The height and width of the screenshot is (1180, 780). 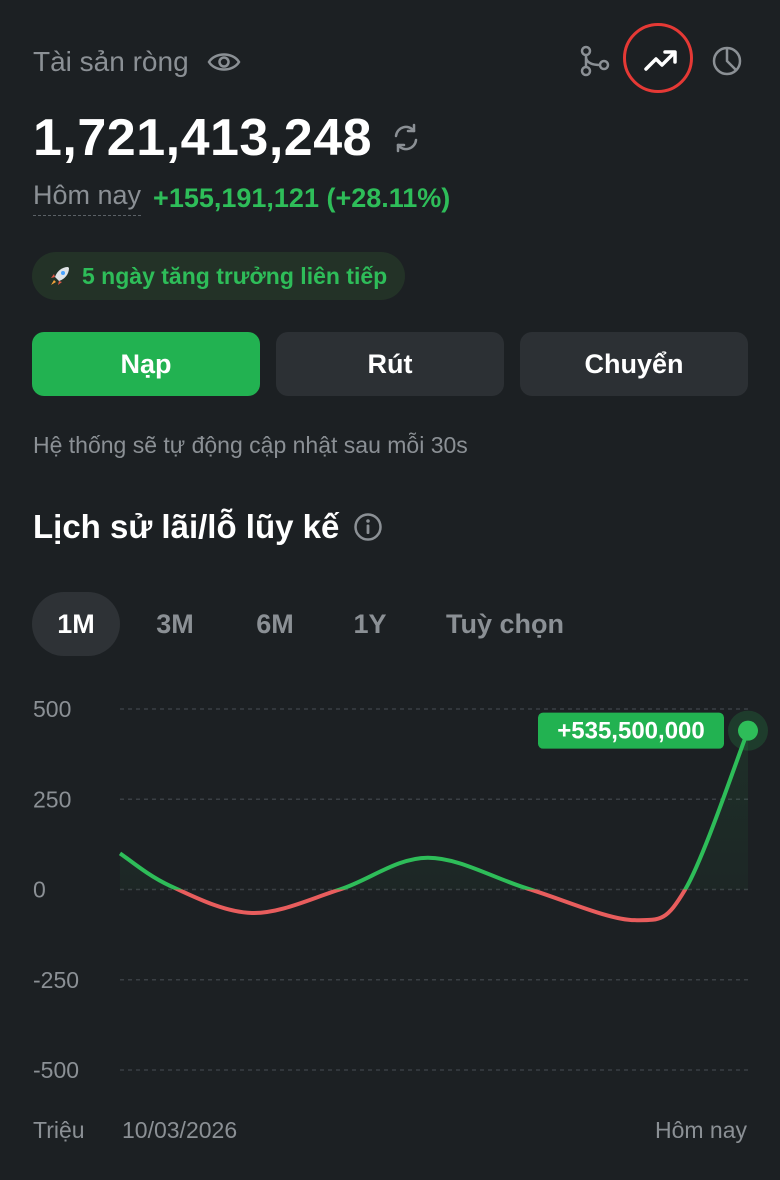 I want to click on info-icon, so click(x=368, y=527).